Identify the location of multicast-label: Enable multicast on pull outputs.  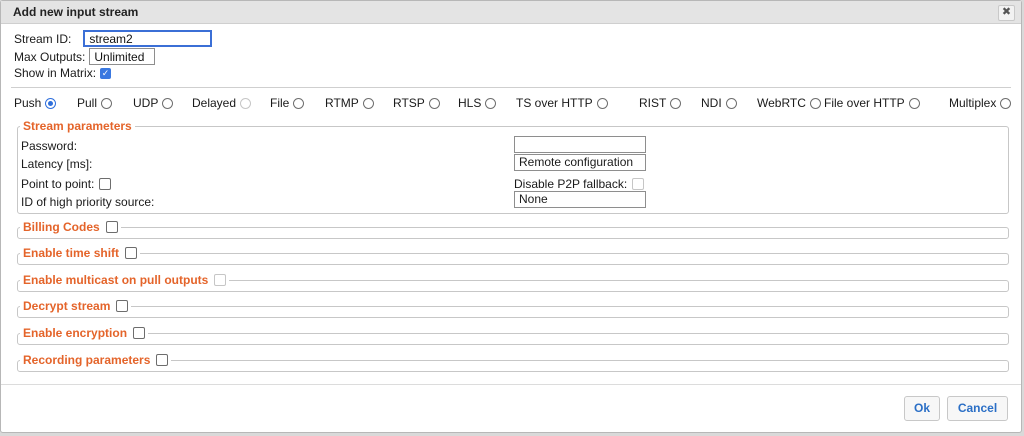
(116, 280).